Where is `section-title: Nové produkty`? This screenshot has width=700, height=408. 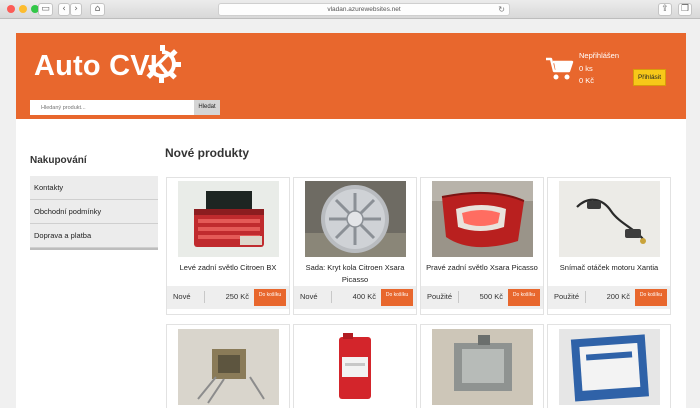
section-title: Nové produkty is located at coordinates (207, 153).